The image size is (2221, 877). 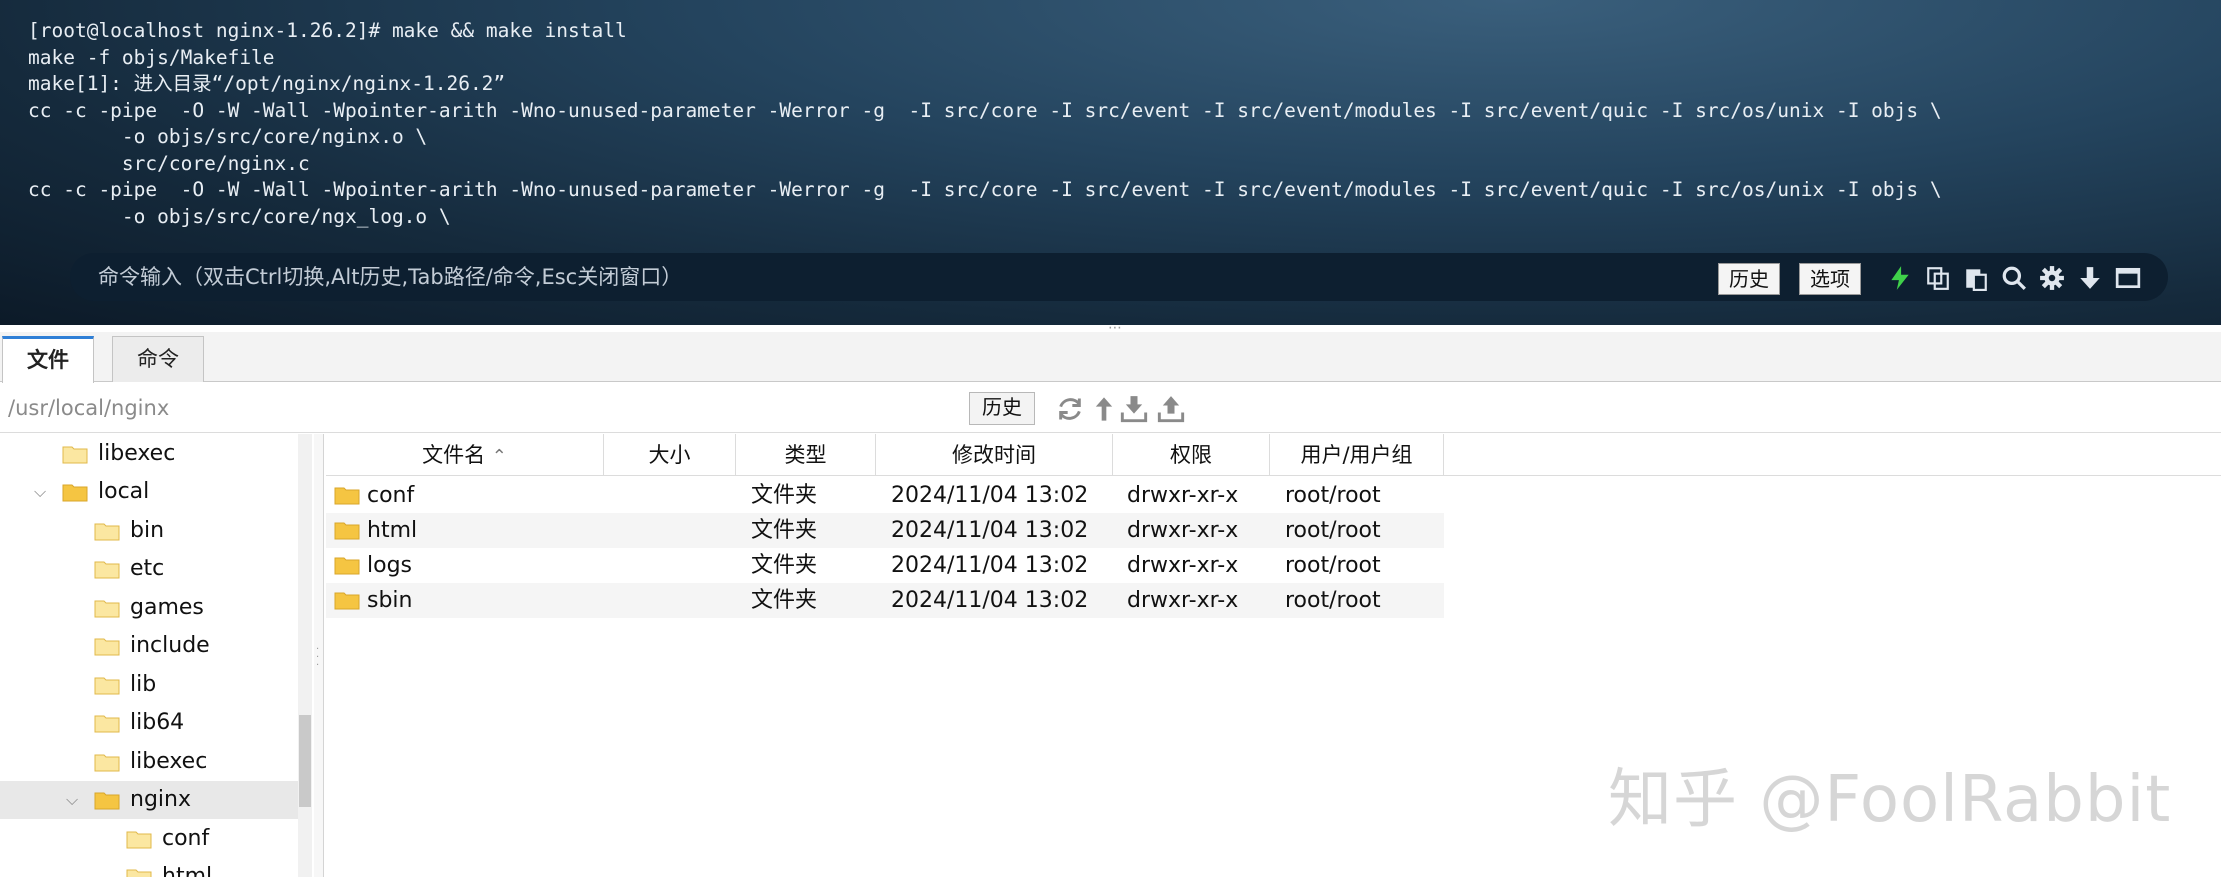 What do you see at coordinates (1749, 279) in the screenshot?
I see `command-history-button: 历史` at bounding box center [1749, 279].